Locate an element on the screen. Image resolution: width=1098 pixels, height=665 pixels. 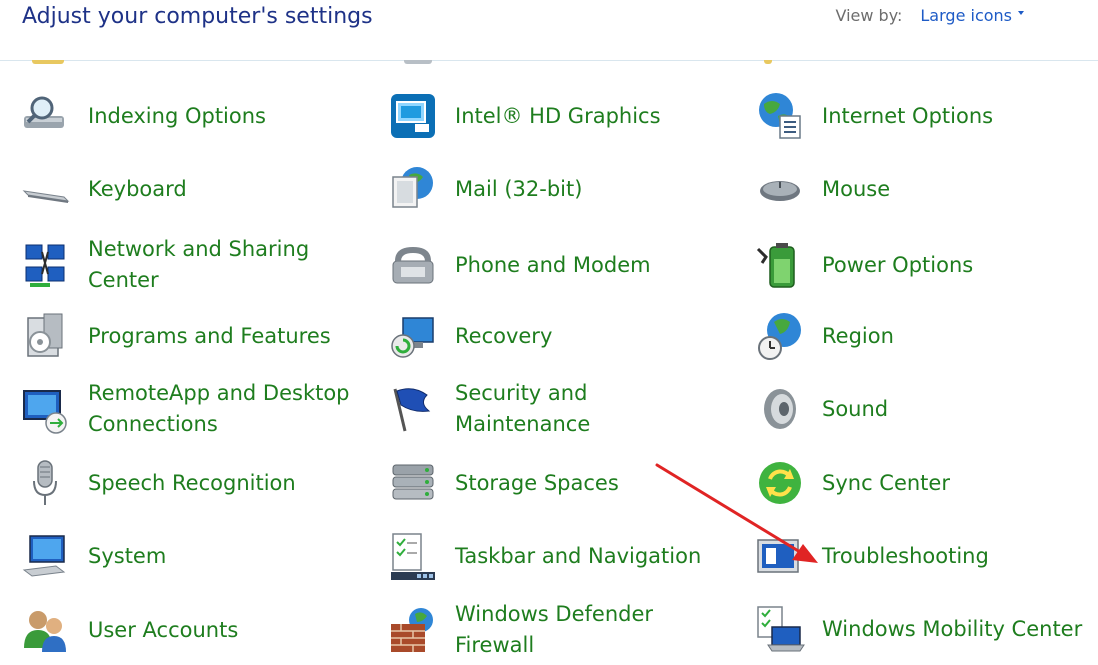
sync-center-icon is located at coordinates (780, 483).